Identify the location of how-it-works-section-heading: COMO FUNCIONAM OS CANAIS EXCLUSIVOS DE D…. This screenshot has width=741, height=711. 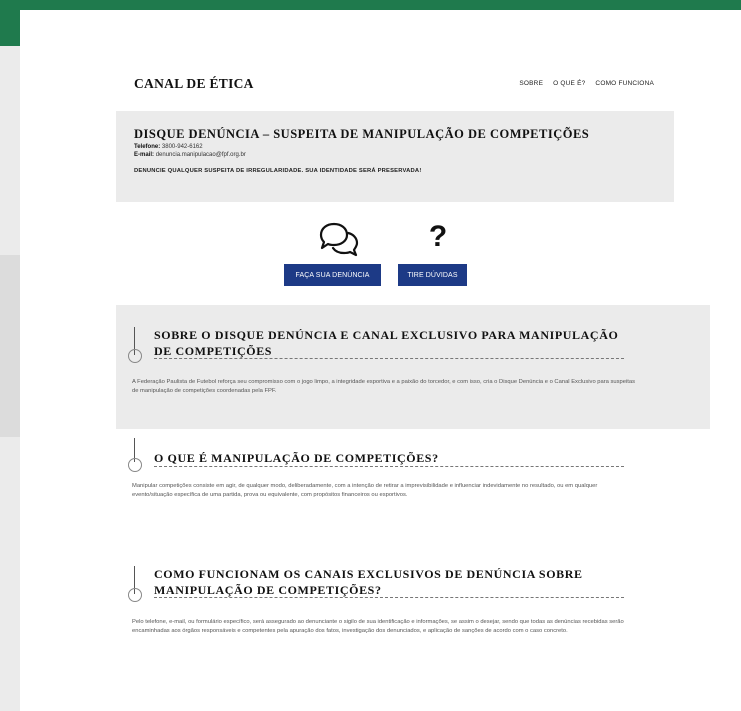
(380, 584).